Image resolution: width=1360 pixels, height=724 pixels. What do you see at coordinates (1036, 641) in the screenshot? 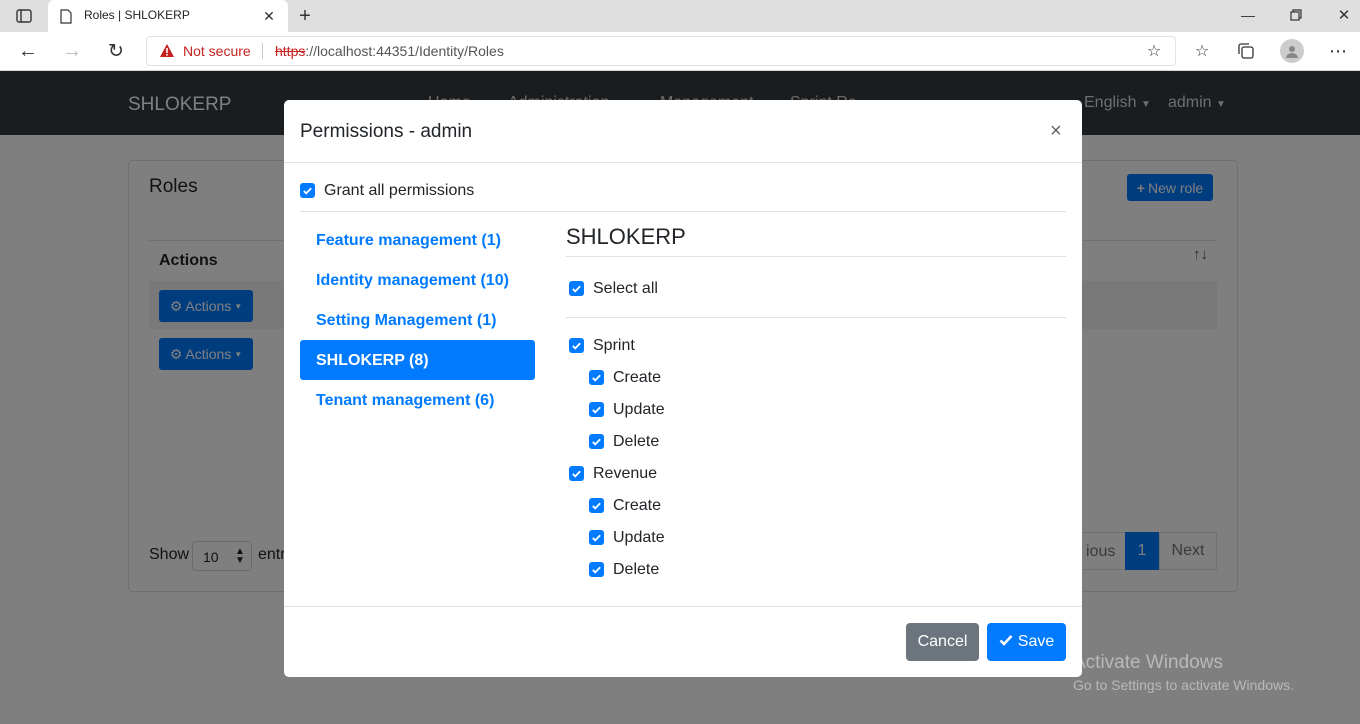
I see `save-label: Save` at bounding box center [1036, 641].